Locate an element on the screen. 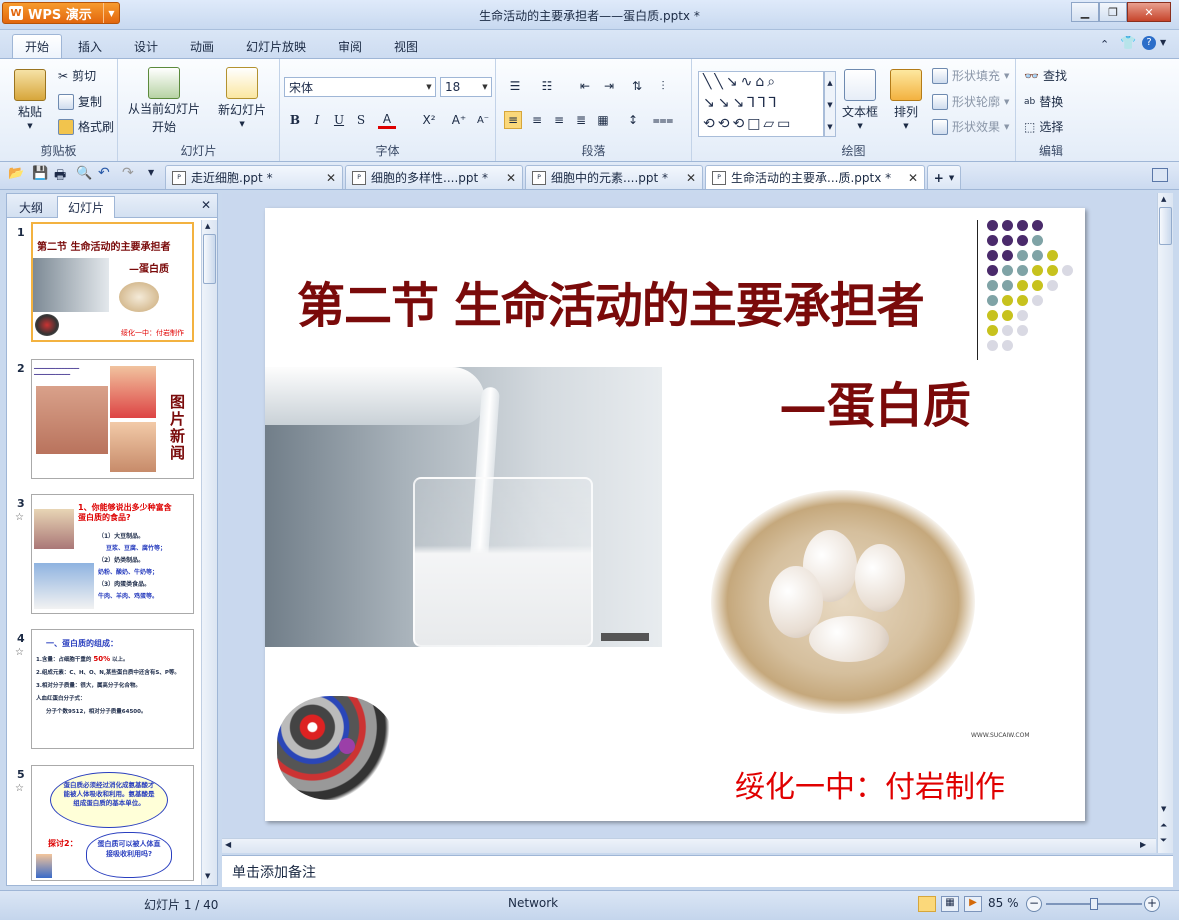  shadow-button: S is located at coordinates (361, 120).